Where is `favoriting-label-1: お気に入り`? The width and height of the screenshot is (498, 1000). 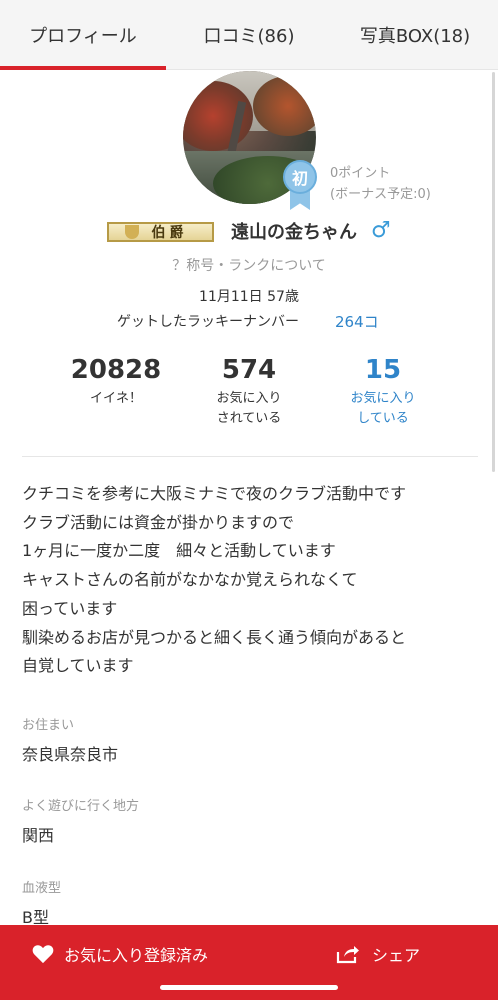
favoriting-label-1: お気に入り is located at coordinates (383, 398).